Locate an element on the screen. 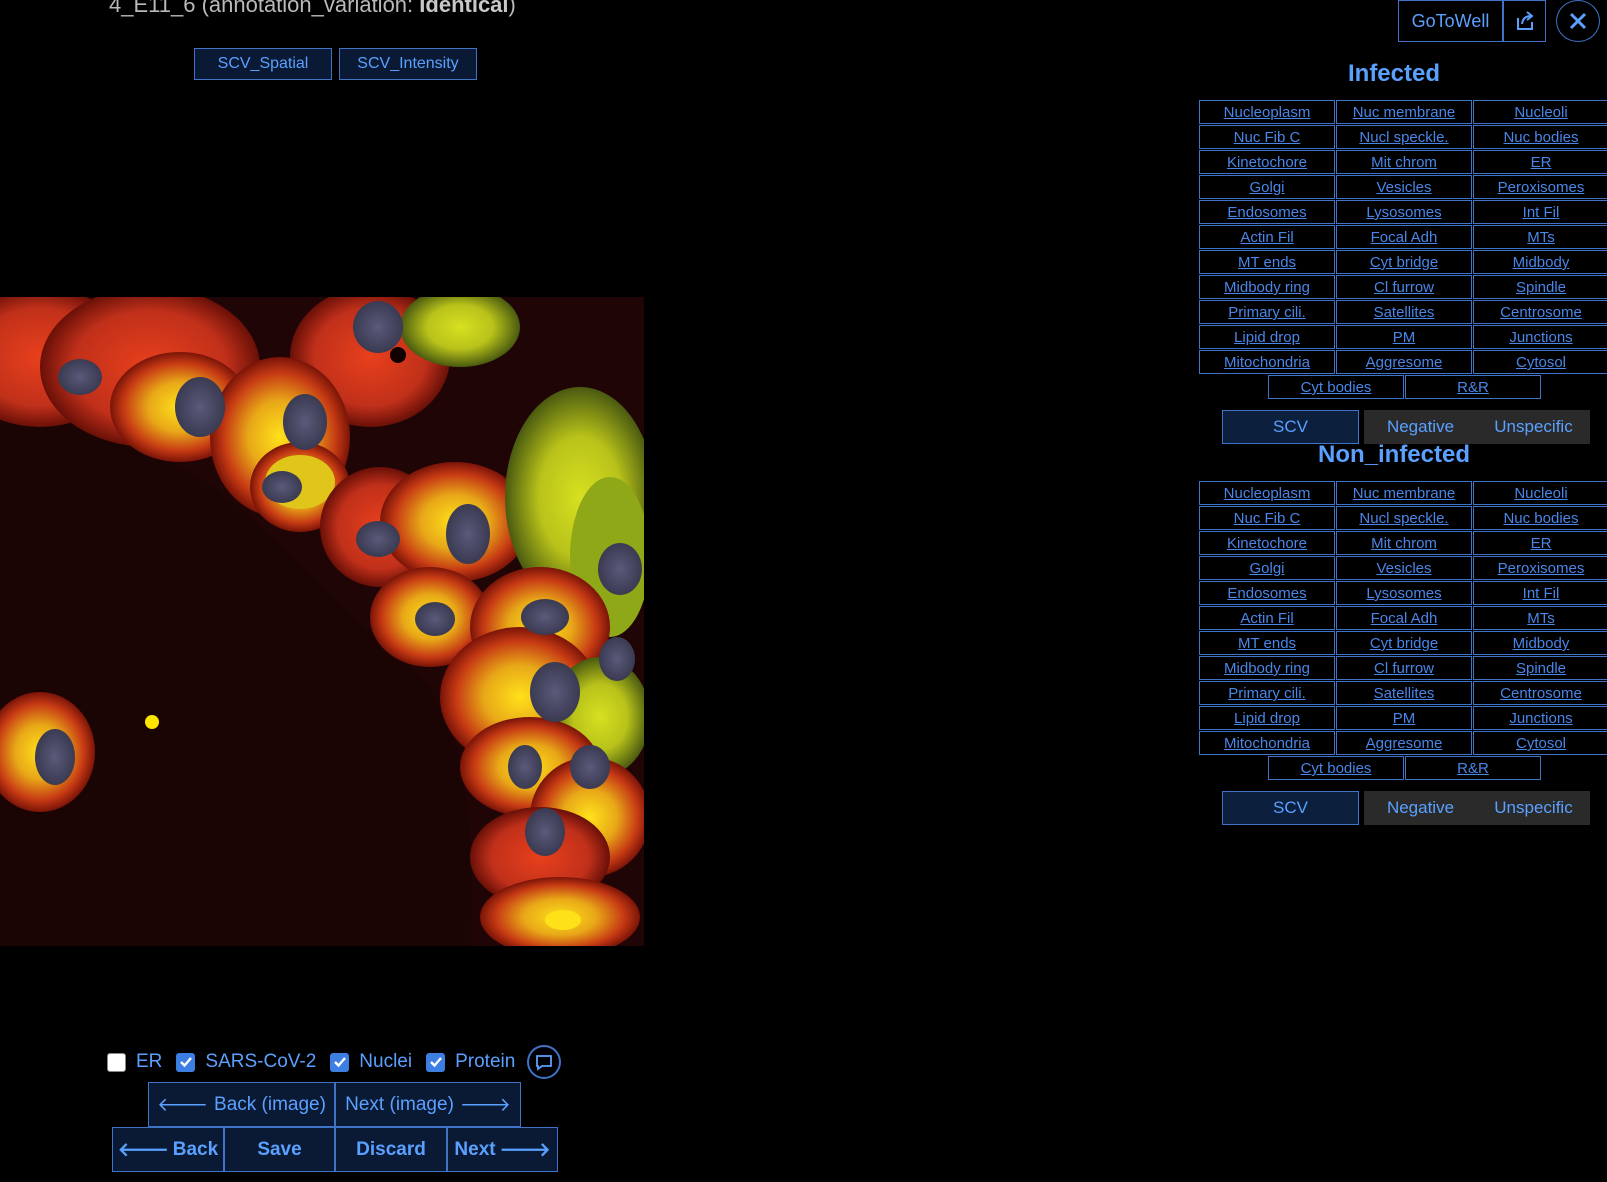 This screenshot has height=1182, width=1607. non-infected-cell: Mitochondria is located at coordinates (1267, 743).